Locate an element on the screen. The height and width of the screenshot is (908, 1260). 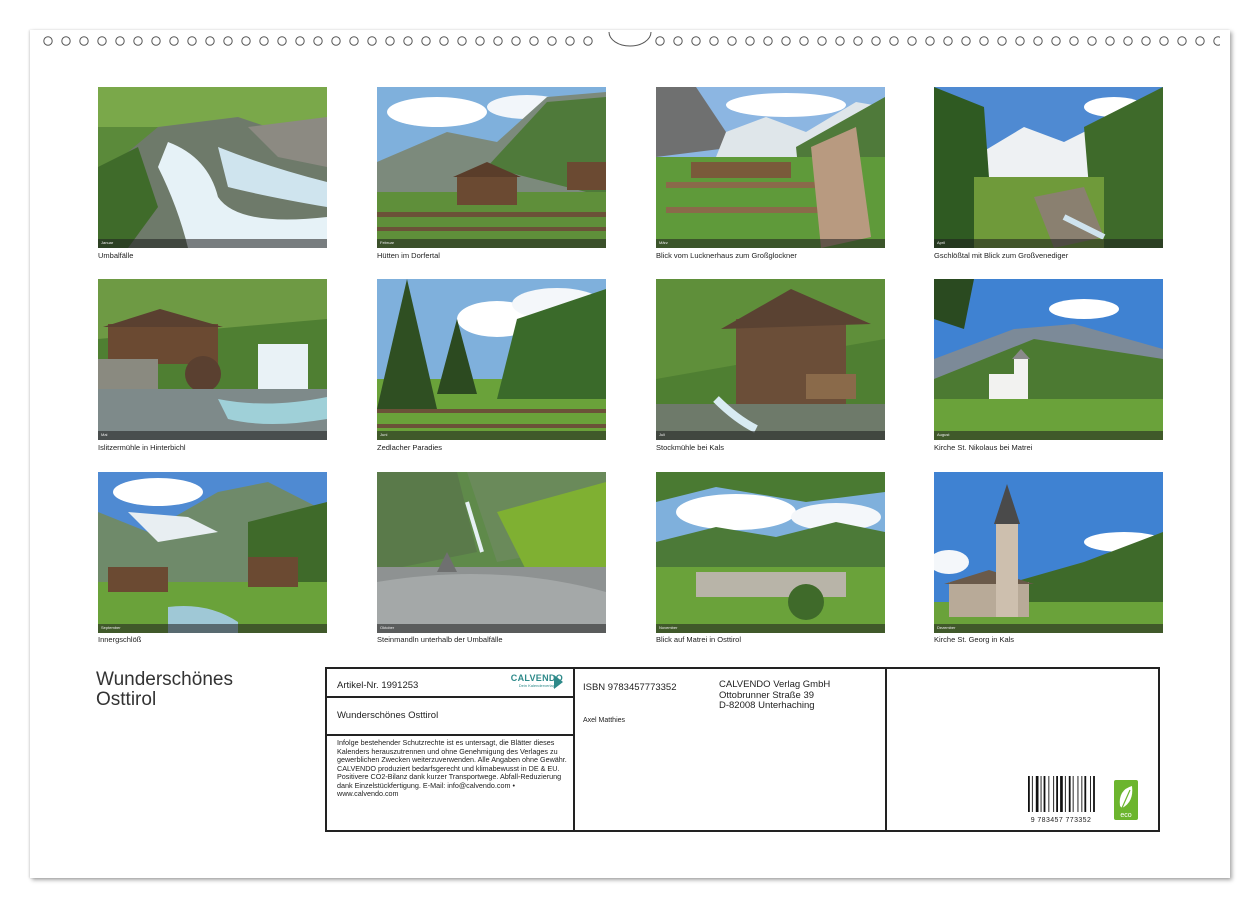
caption: Kirche St. Nikolaus bei Matrei is located at coordinates (983, 447).